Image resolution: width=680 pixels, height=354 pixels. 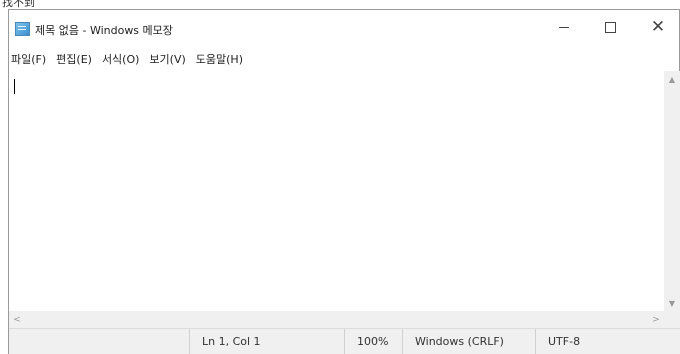 I want to click on status-bar: Ln 1, Col 1 100% Windows (CRLF) UTF-8, so click(x=344, y=341).